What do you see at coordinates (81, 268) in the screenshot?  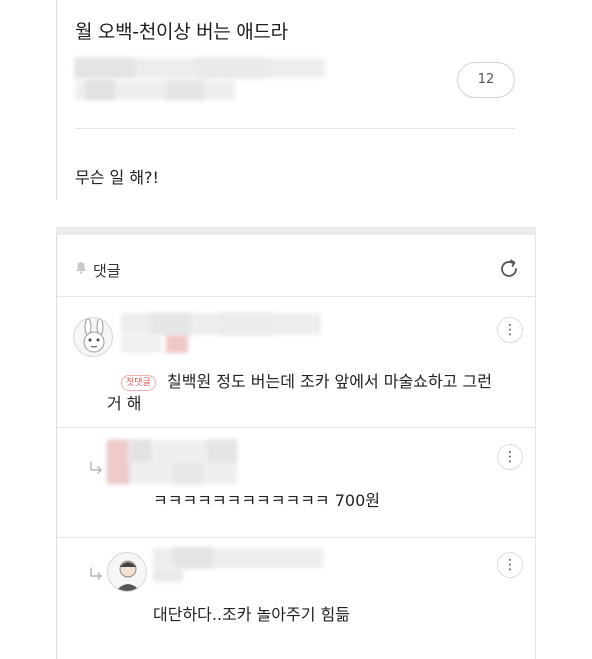 I see `bell-icon` at bounding box center [81, 268].